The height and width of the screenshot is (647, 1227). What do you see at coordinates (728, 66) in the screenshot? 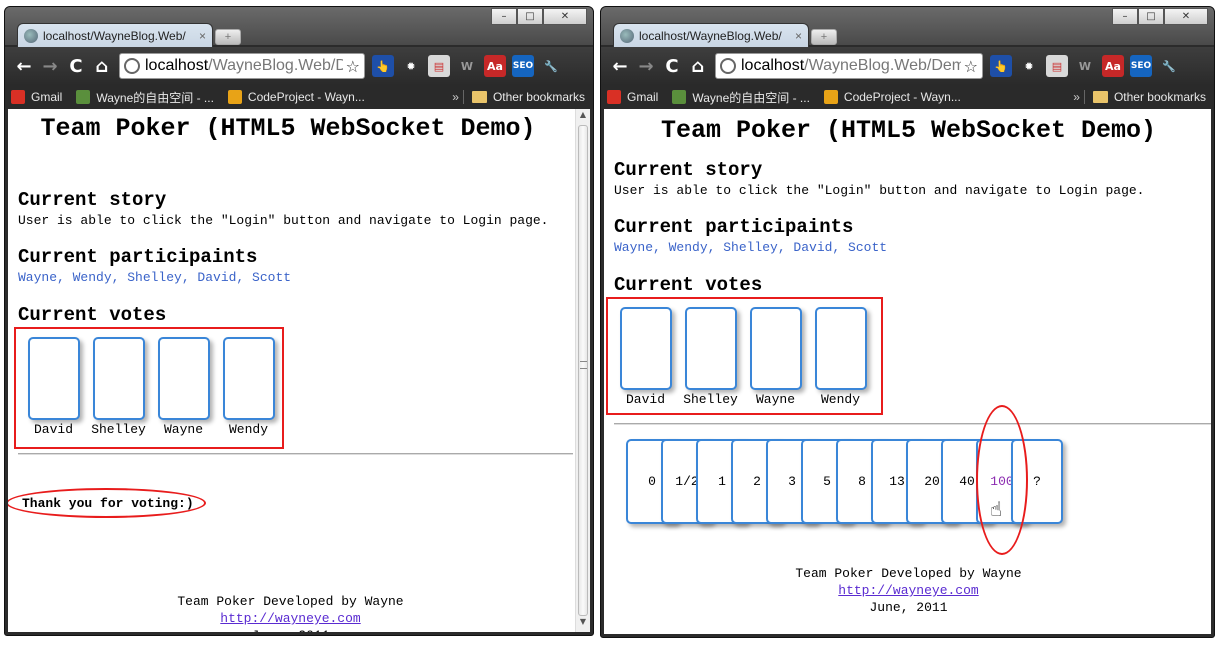
I see `page-icon` at bounding box center [728, 66].